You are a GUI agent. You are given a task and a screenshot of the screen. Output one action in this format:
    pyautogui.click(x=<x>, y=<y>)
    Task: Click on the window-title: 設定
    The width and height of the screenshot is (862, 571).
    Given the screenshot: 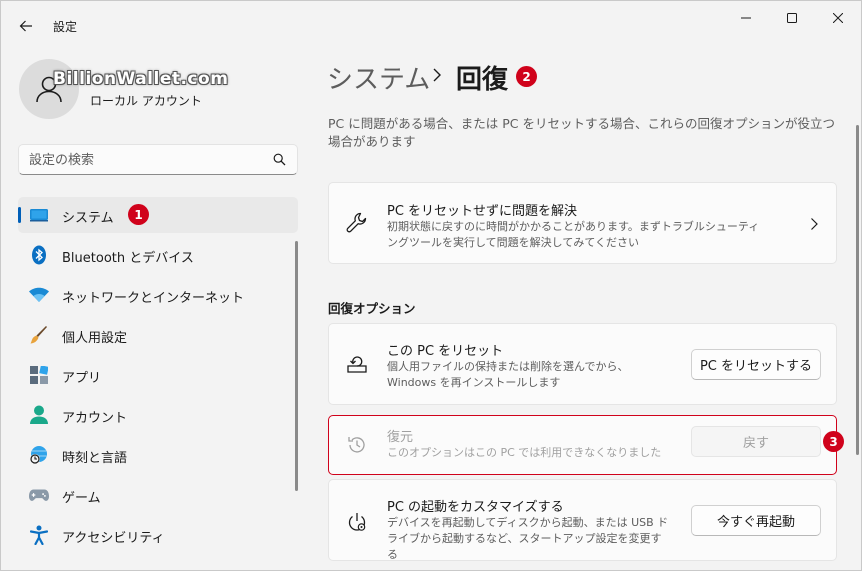 What is the action you would take?
    pyautogui.click(x=65, y=27)
    